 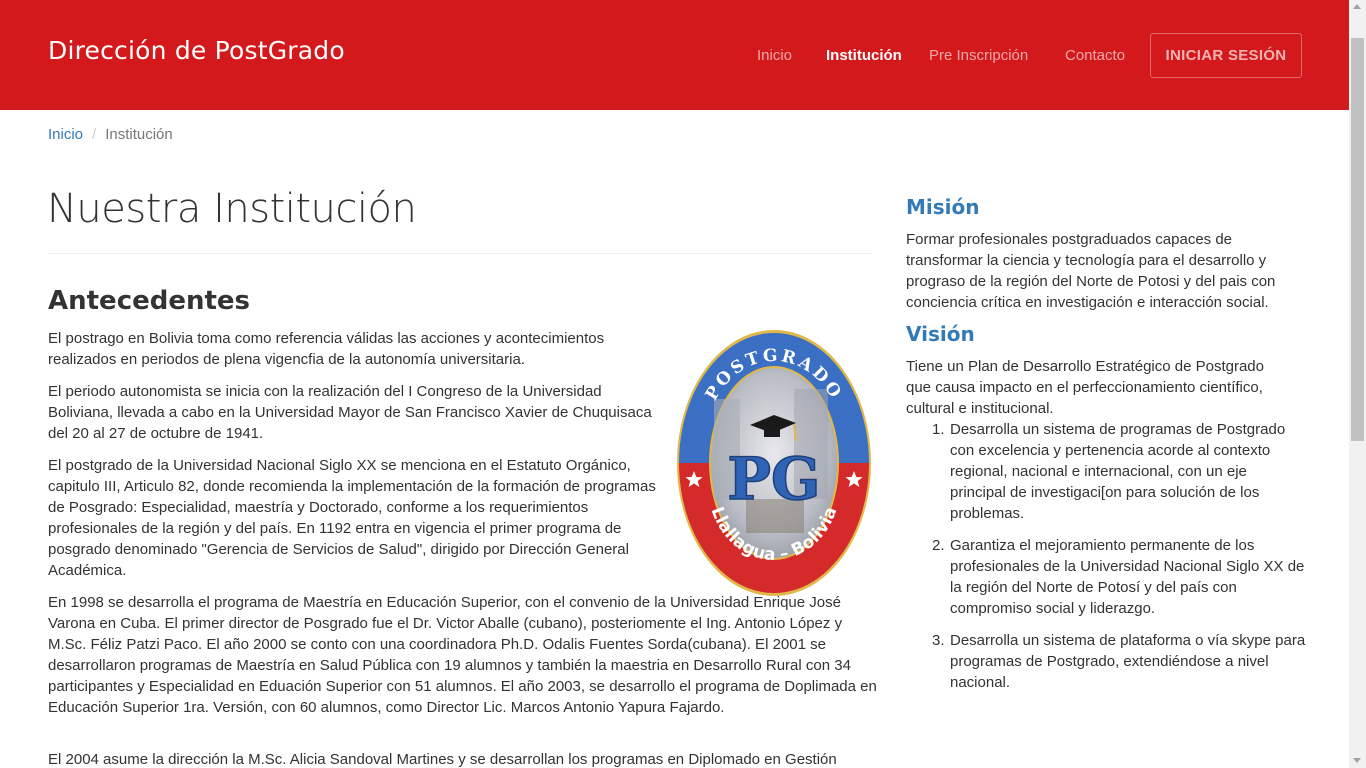 I want to click on mision-title: Misión, so click(x=943, y=207).